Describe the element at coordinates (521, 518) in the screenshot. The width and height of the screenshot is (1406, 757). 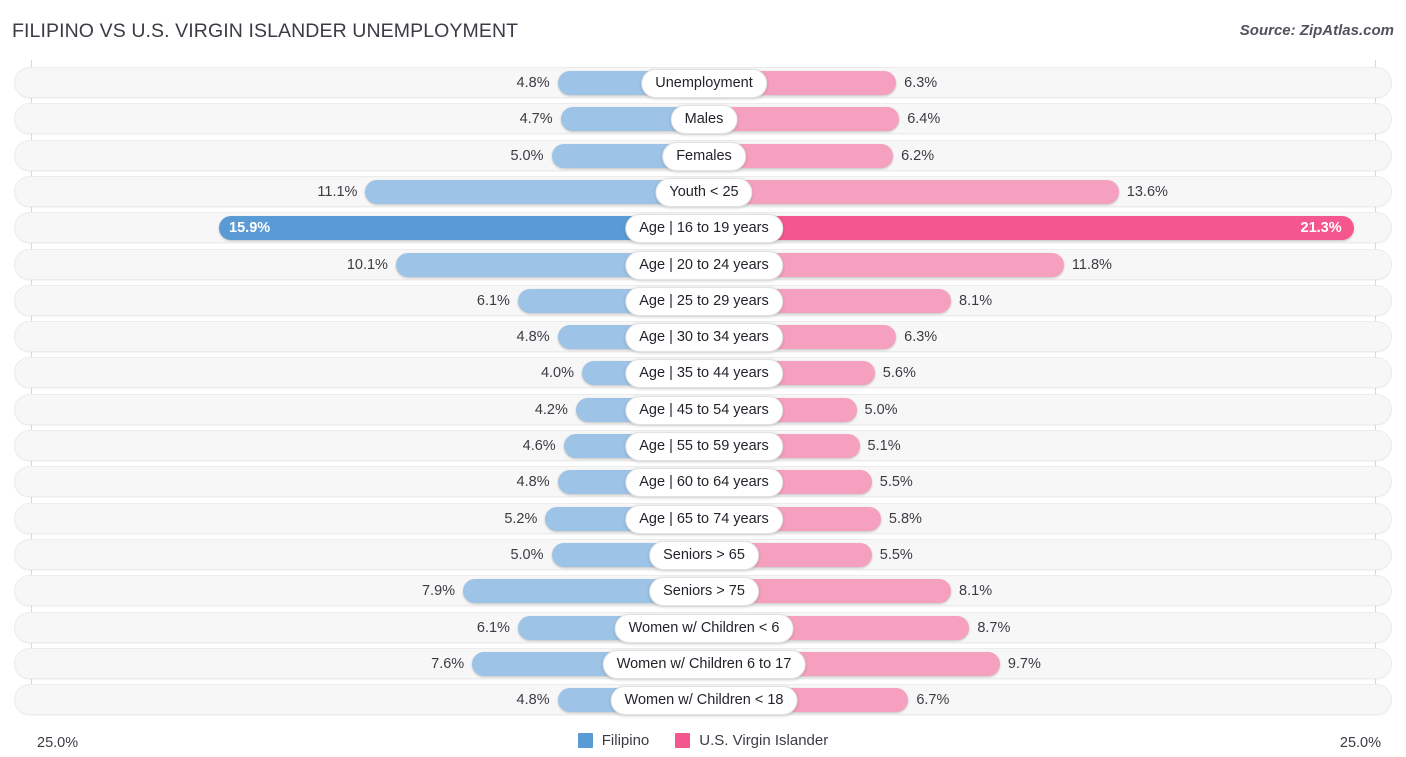
I see `value-label-filipino: 5.2%` at that location.